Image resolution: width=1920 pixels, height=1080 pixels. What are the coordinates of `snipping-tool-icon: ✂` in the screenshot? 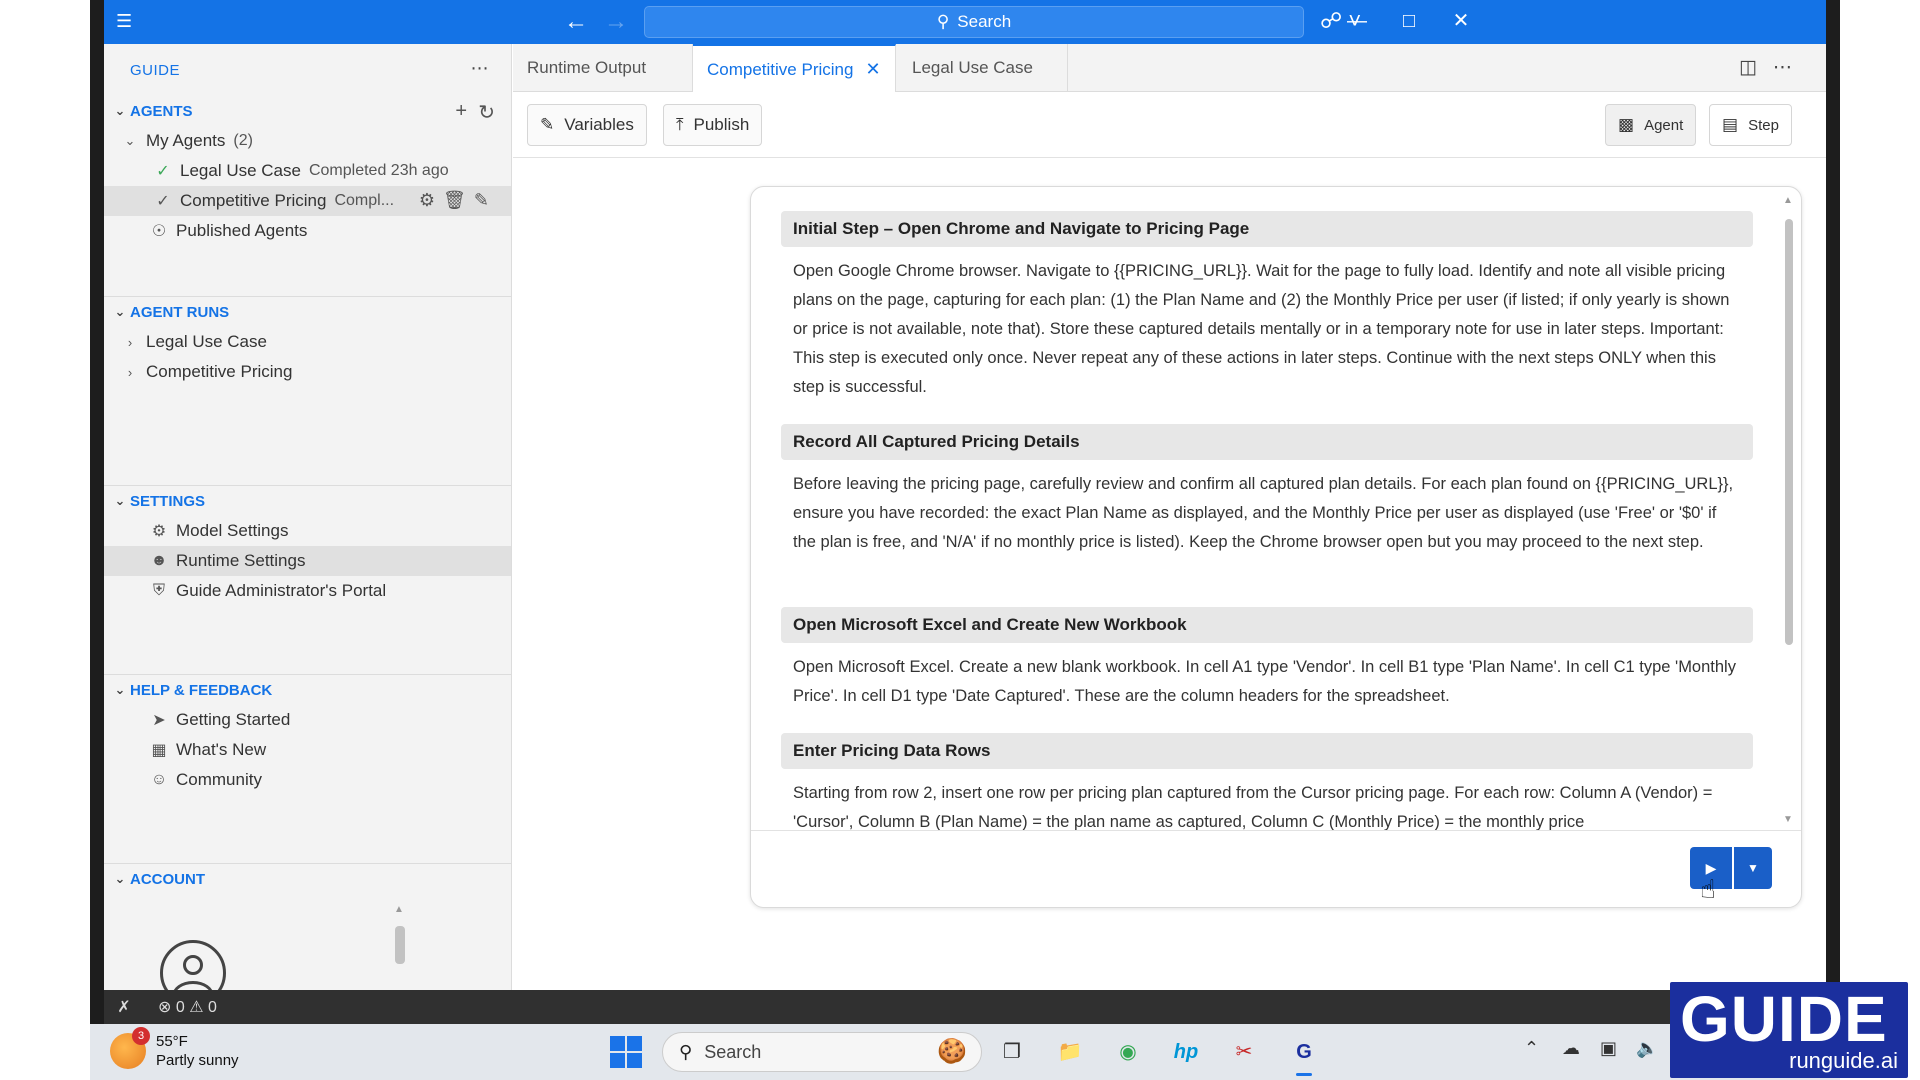 It's located at (1244, 1052).